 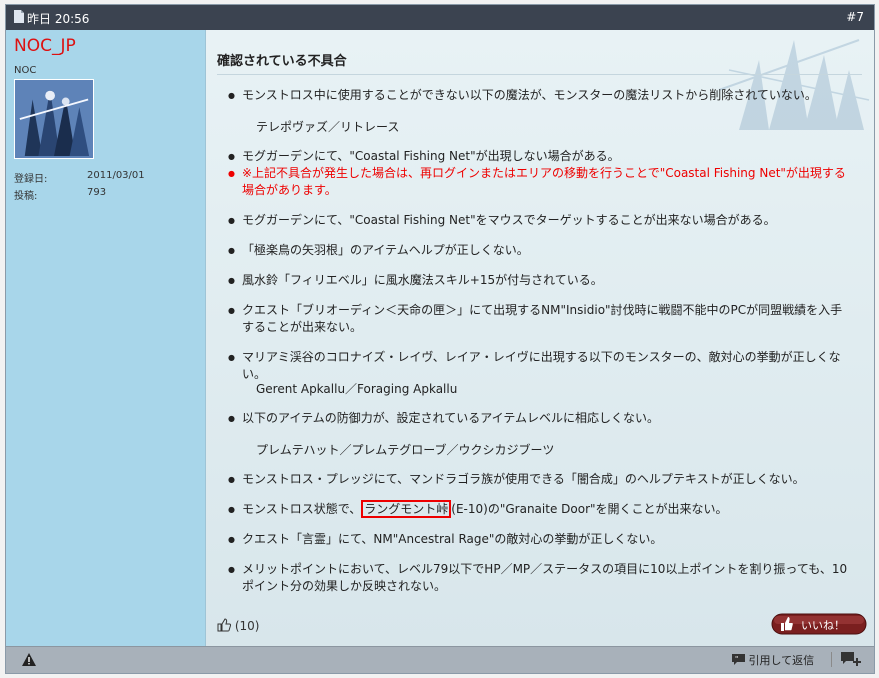 I want to click on quote-bubble-icon: ", so click(x=738, y=659).